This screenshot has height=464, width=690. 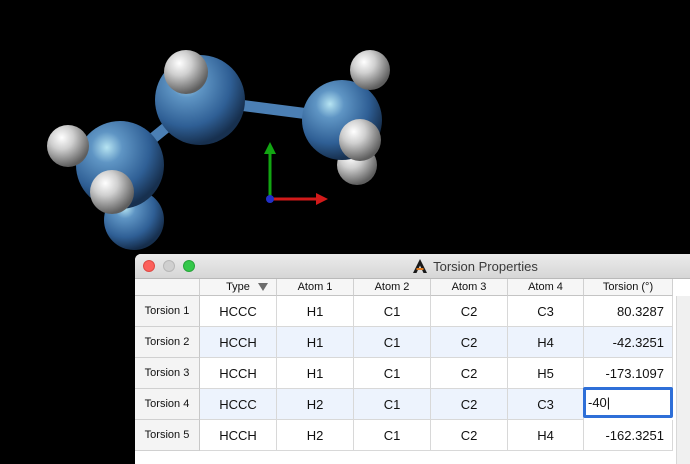 I want to click on cell-torsion: 80.3287, so click(x=628, y=311).